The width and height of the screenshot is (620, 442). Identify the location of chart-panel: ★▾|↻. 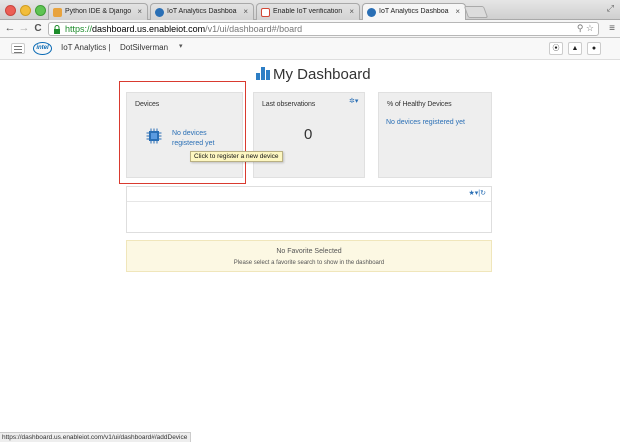
(309, 209).